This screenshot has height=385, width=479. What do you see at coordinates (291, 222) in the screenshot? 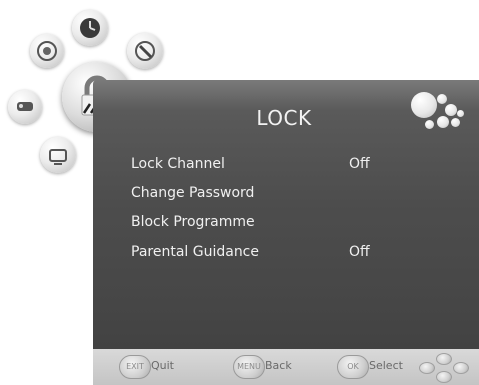
I see `menu-item-block-programme: Block Programme` at bounding box center [291, 222].